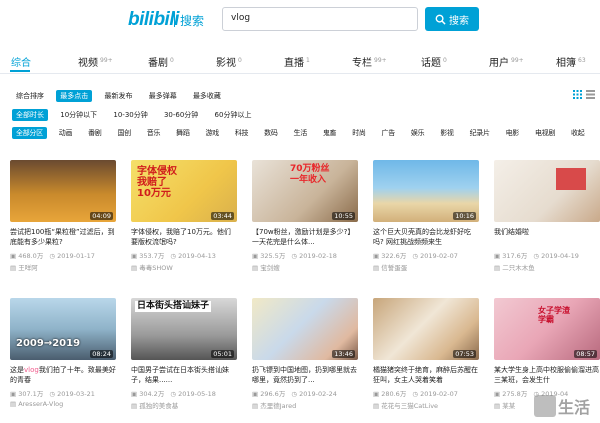  I want to click on search-input: vlog, so click(320, 19).